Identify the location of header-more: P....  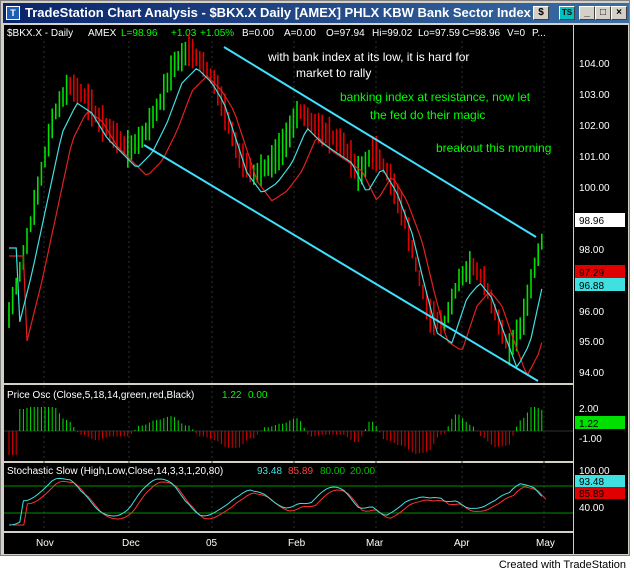
(539, 33).